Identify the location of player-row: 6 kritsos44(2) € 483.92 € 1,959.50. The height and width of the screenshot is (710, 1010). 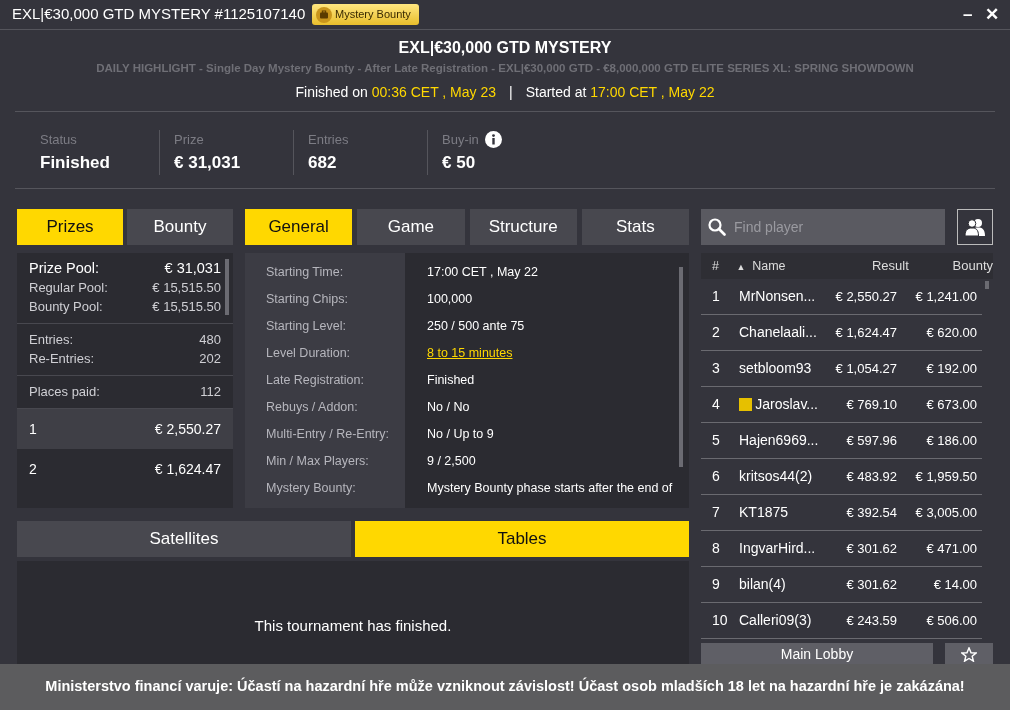
(841, 477).